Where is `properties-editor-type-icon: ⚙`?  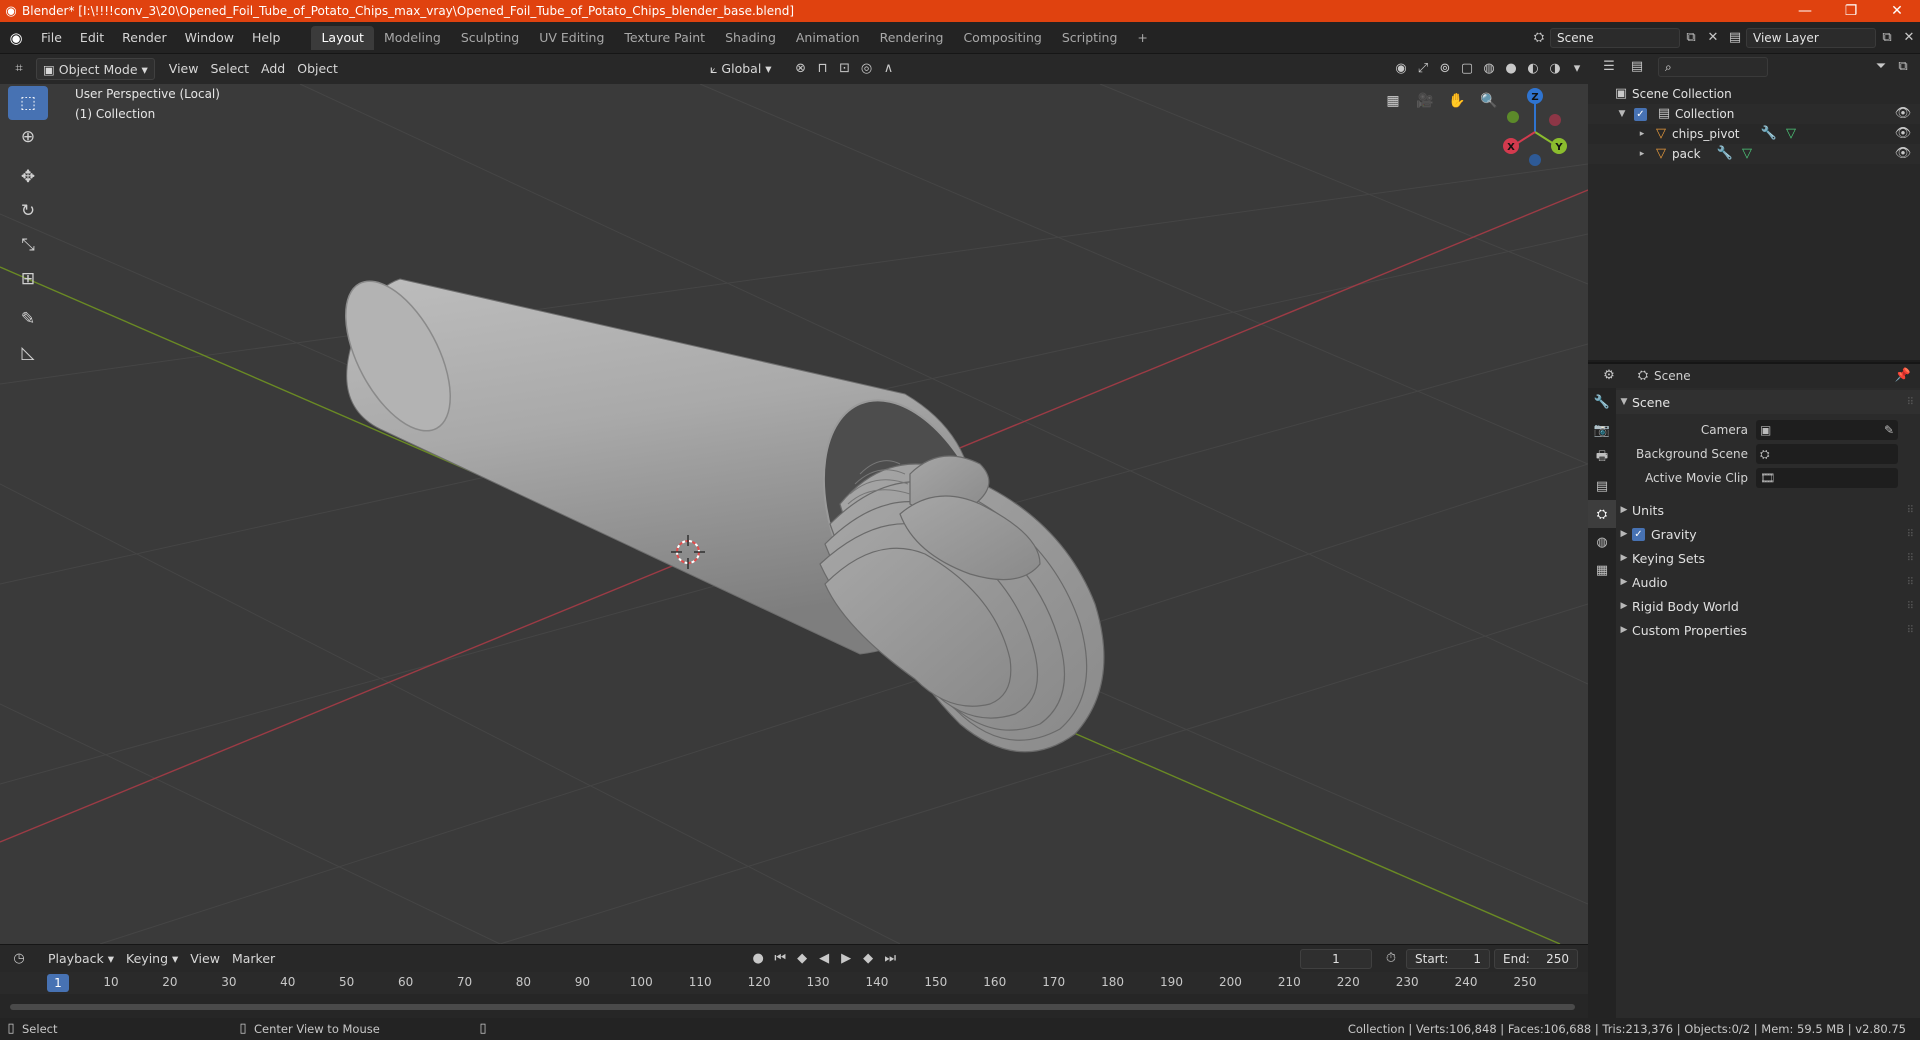 properties-editor-type-icon: ⚙ is located at coordinates (1609, 376).